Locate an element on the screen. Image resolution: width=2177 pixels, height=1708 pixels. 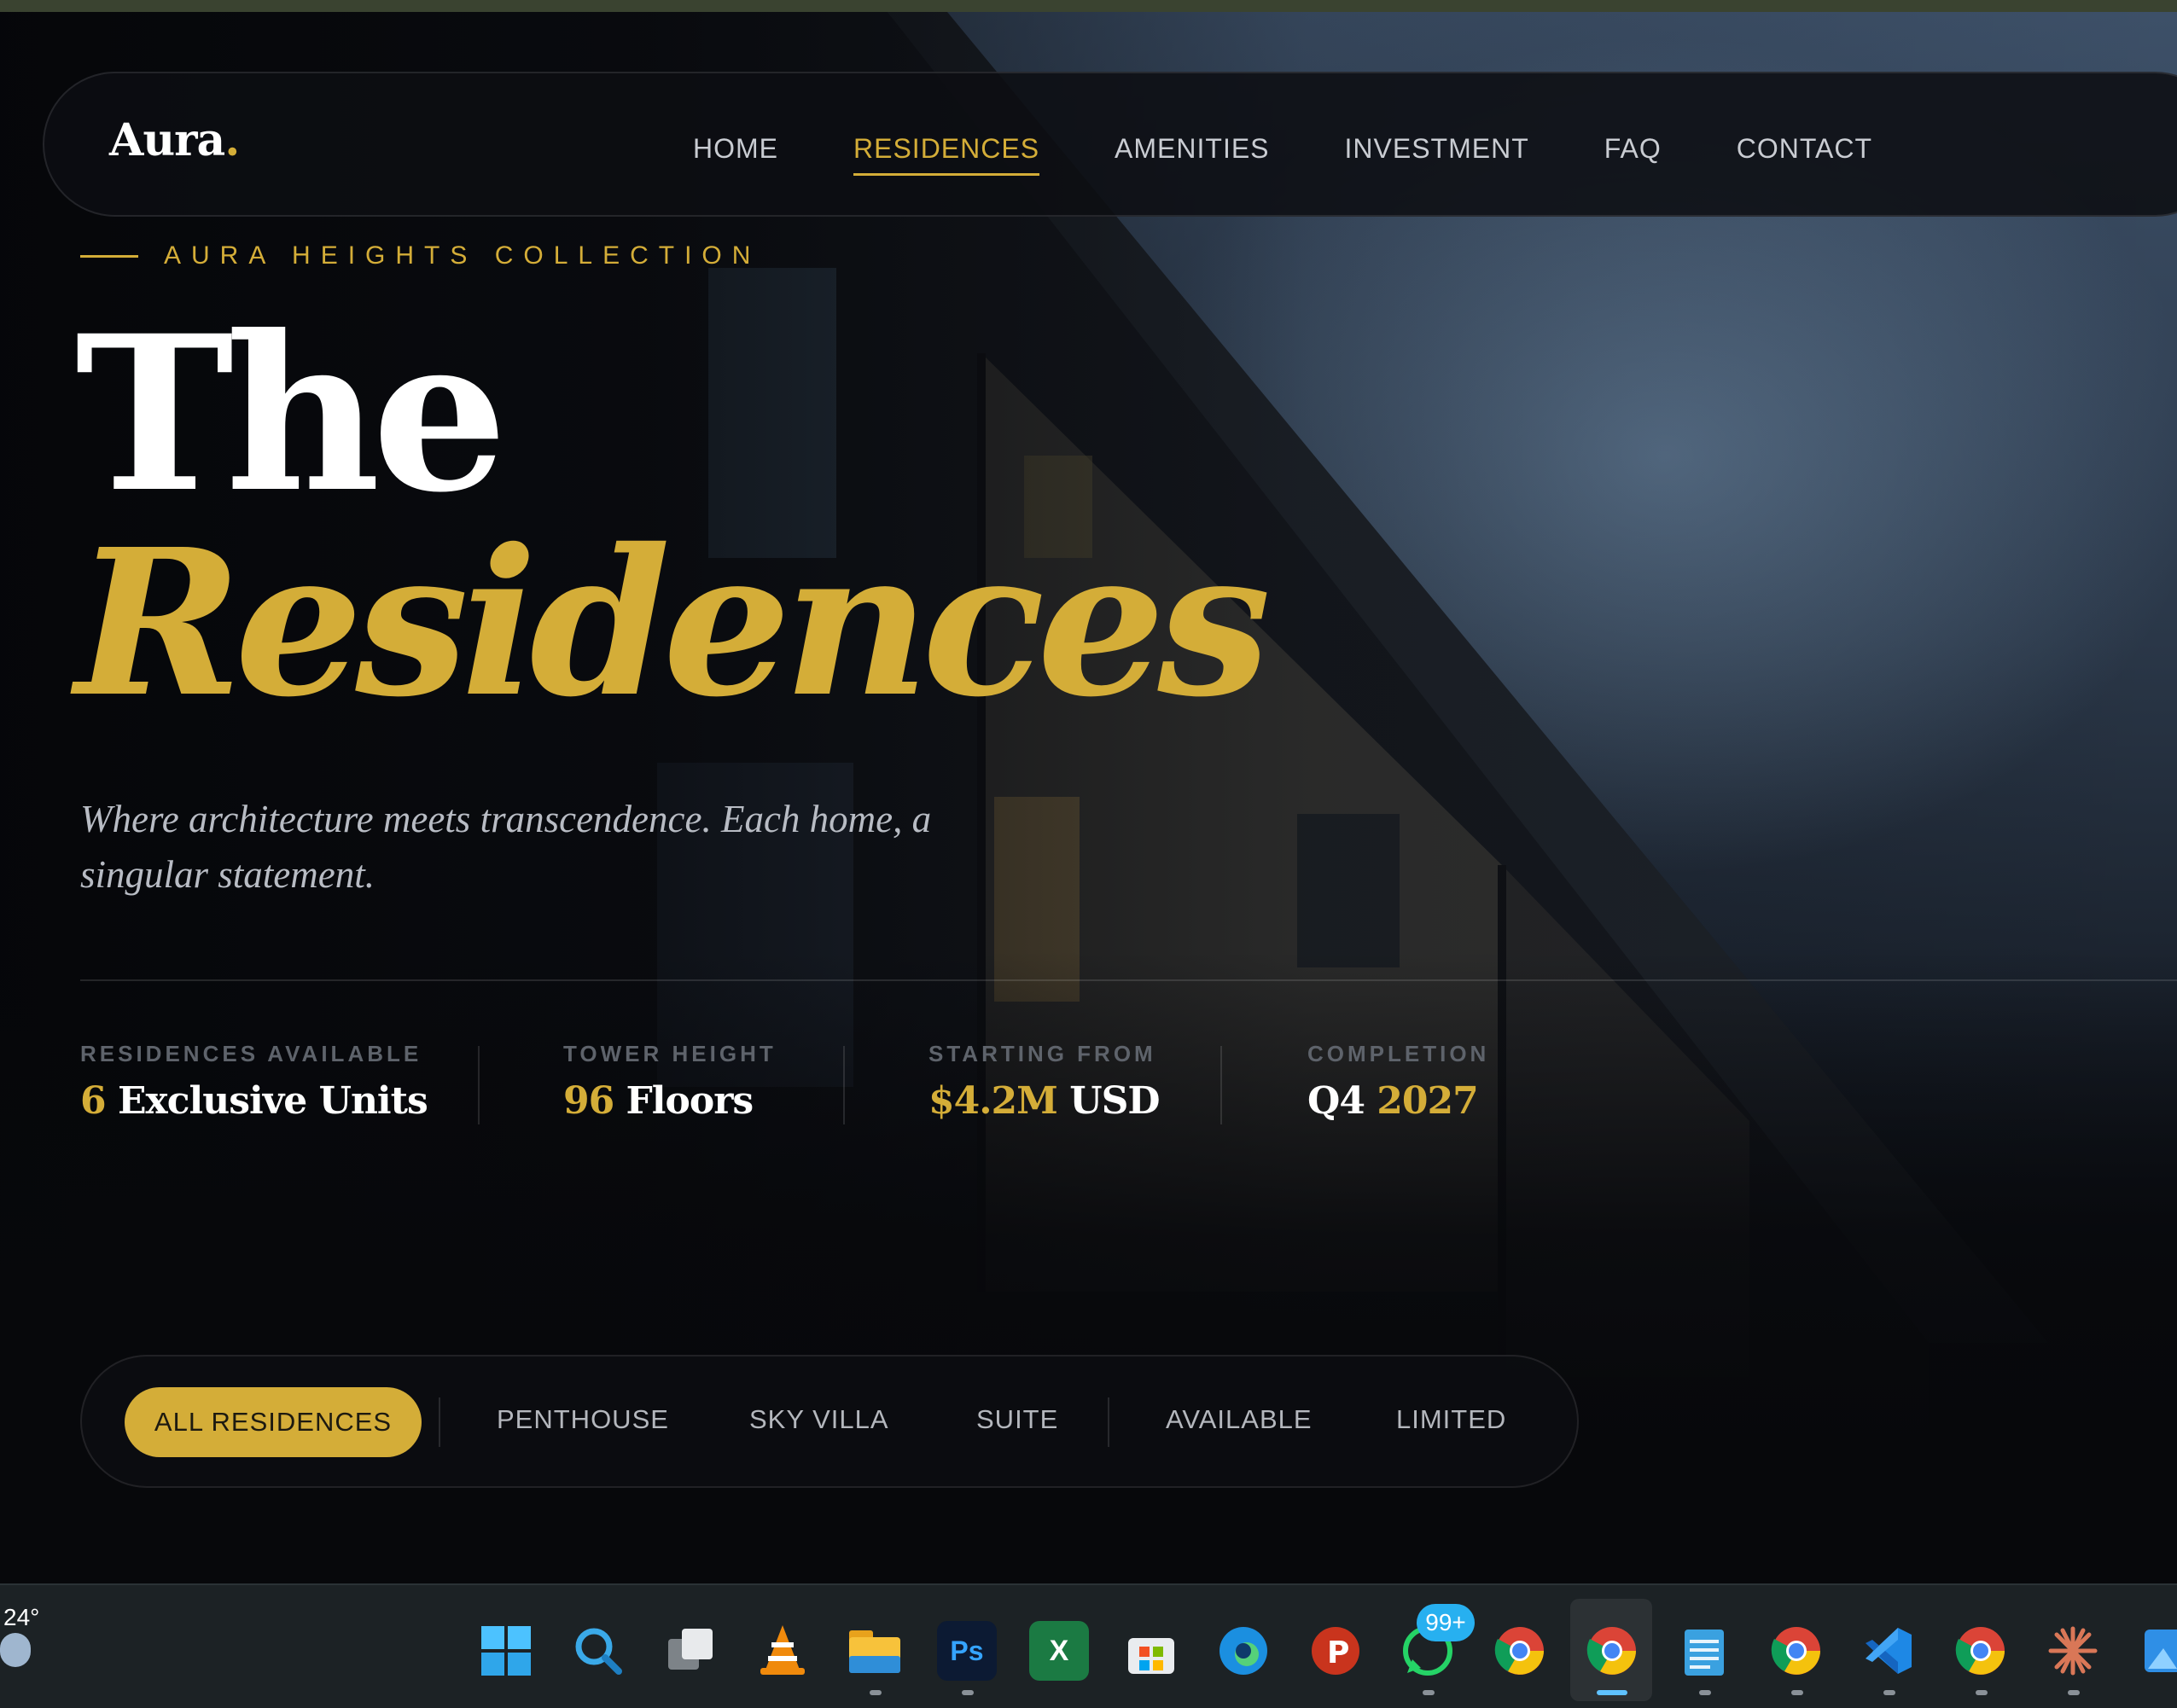
stat-value-rest: USD is located at coordinates (1108, 1101).